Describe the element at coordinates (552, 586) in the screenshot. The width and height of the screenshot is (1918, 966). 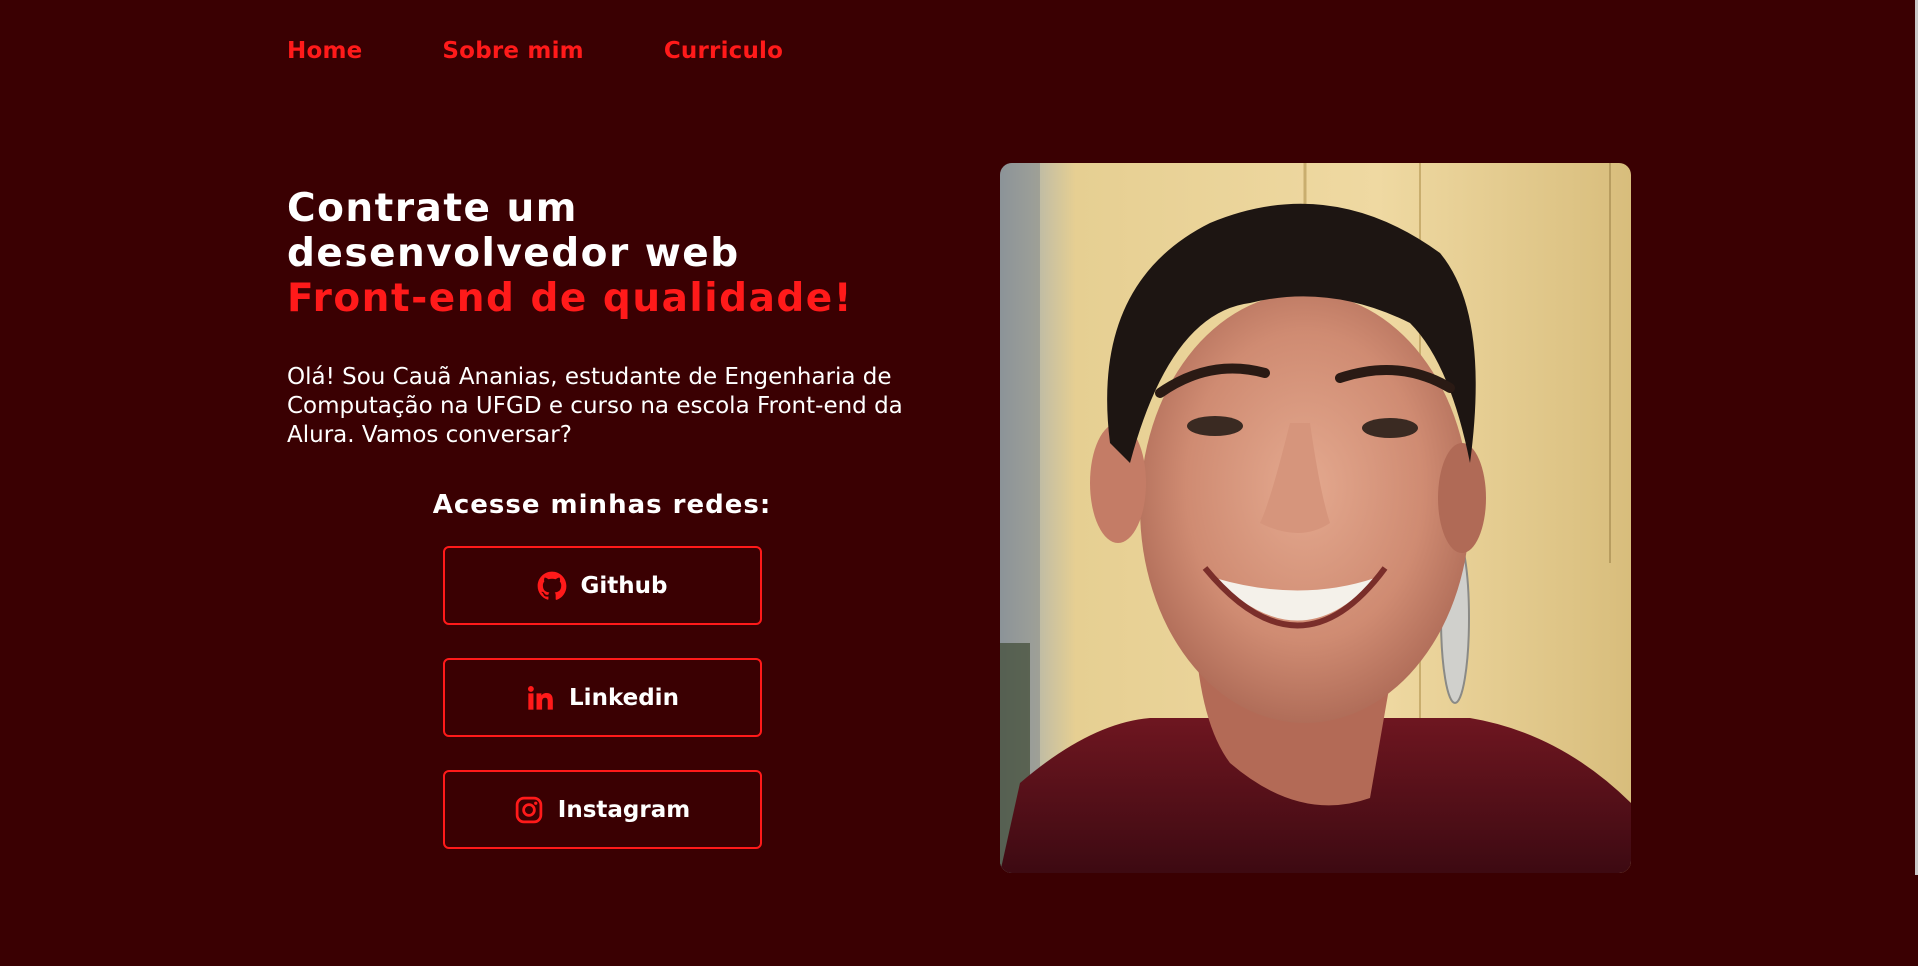
I see `github-icon` at that location.